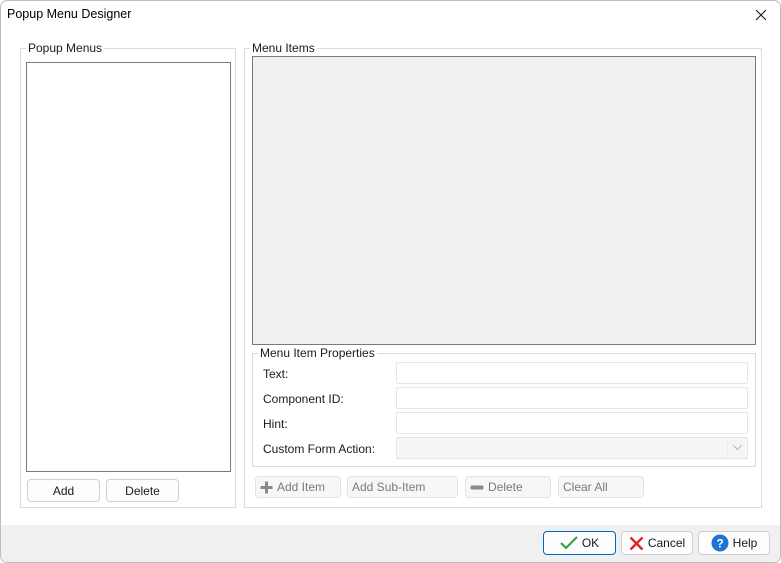  I want to click on ok-label: OK, so click(590, 543).